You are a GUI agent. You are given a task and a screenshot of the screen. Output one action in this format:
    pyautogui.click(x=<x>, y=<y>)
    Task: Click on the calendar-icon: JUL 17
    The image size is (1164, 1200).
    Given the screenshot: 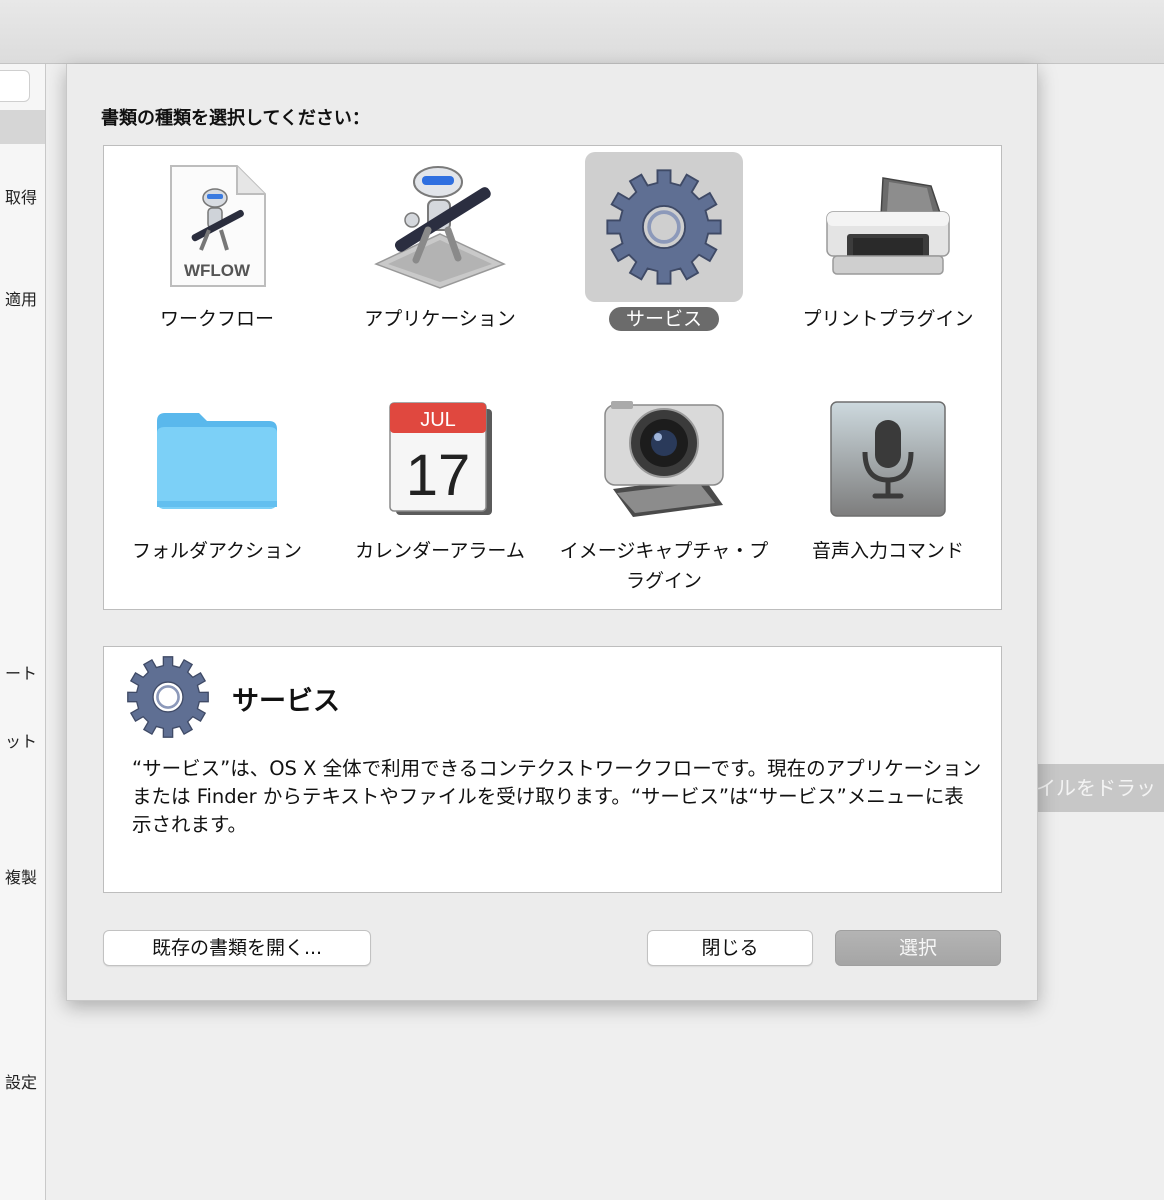 What is the action you would take?
    pyautogui.click(x=440, y=458)
    